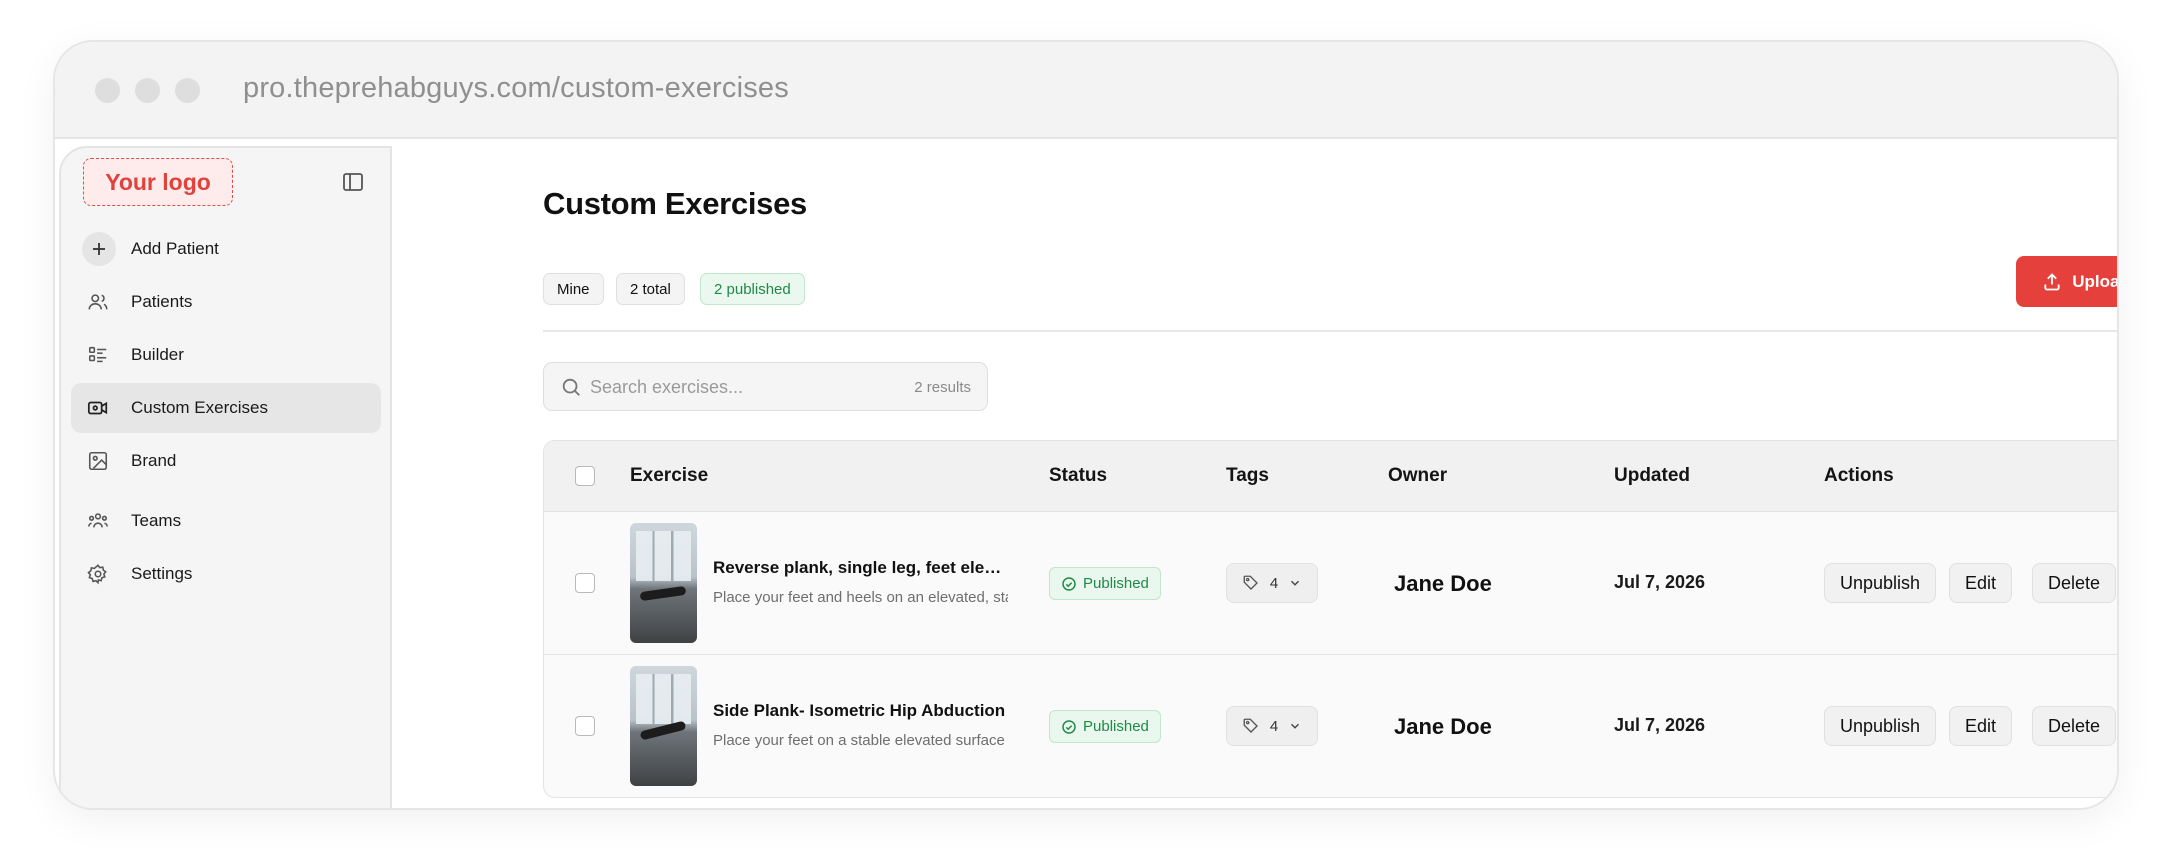  Describe the element at coordinates (226, 355) in the screenshot. I see `sidebar-item-builder: Builder` at that location.